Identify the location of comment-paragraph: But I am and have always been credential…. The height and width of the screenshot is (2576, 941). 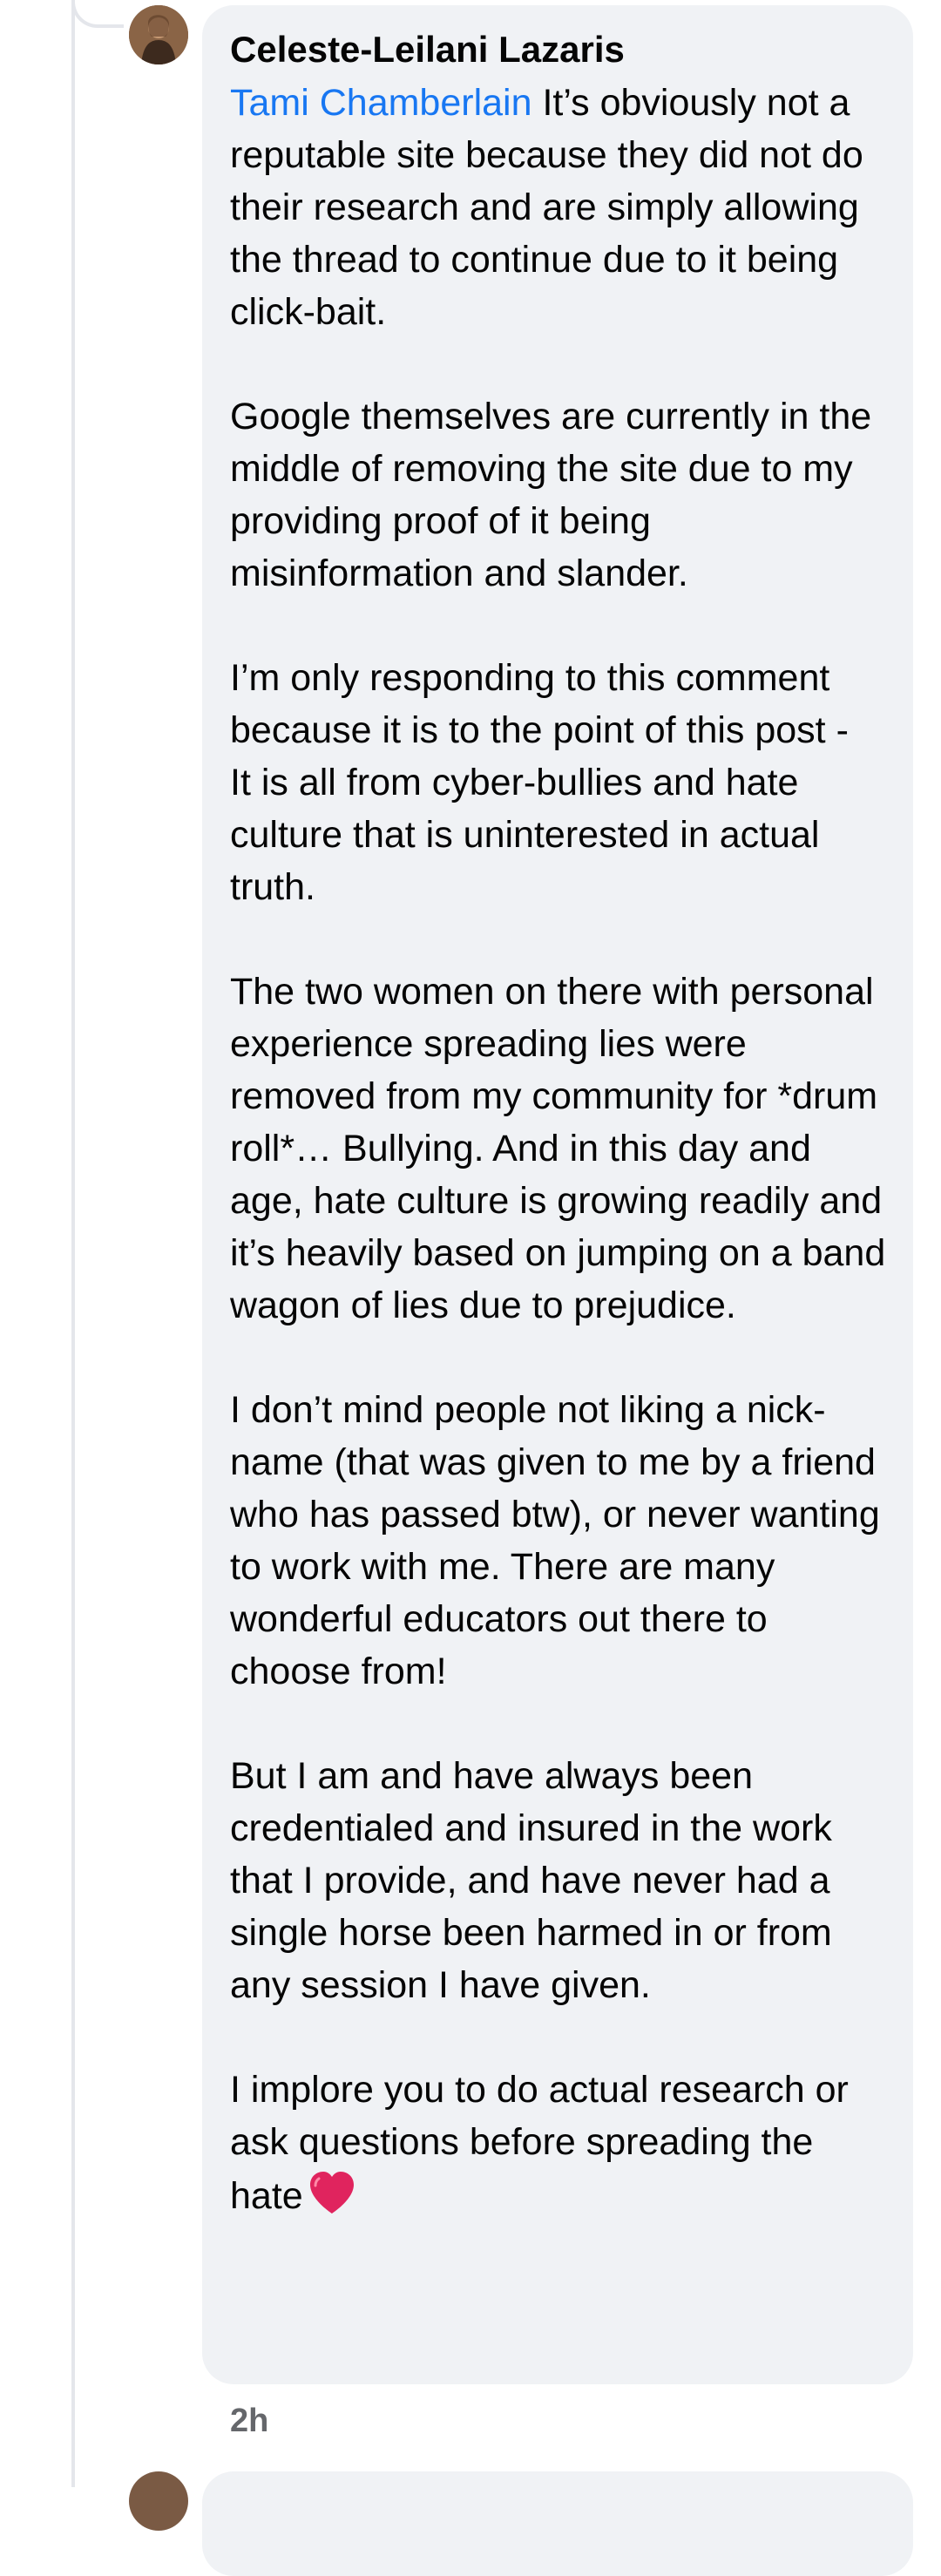
(531, 1881).